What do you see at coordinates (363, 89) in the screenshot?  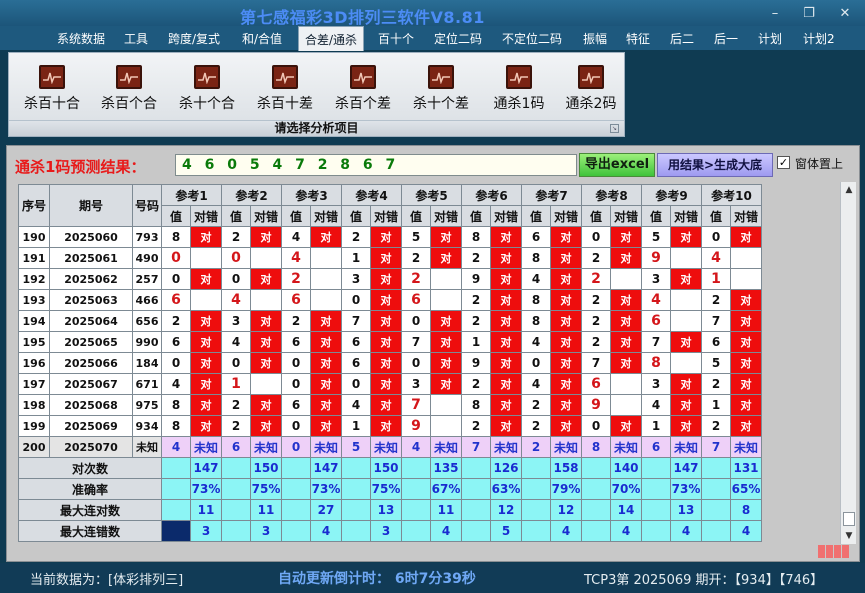 I see `ribbon-button-4: 杀百个差` at bounding box center [363, 89].